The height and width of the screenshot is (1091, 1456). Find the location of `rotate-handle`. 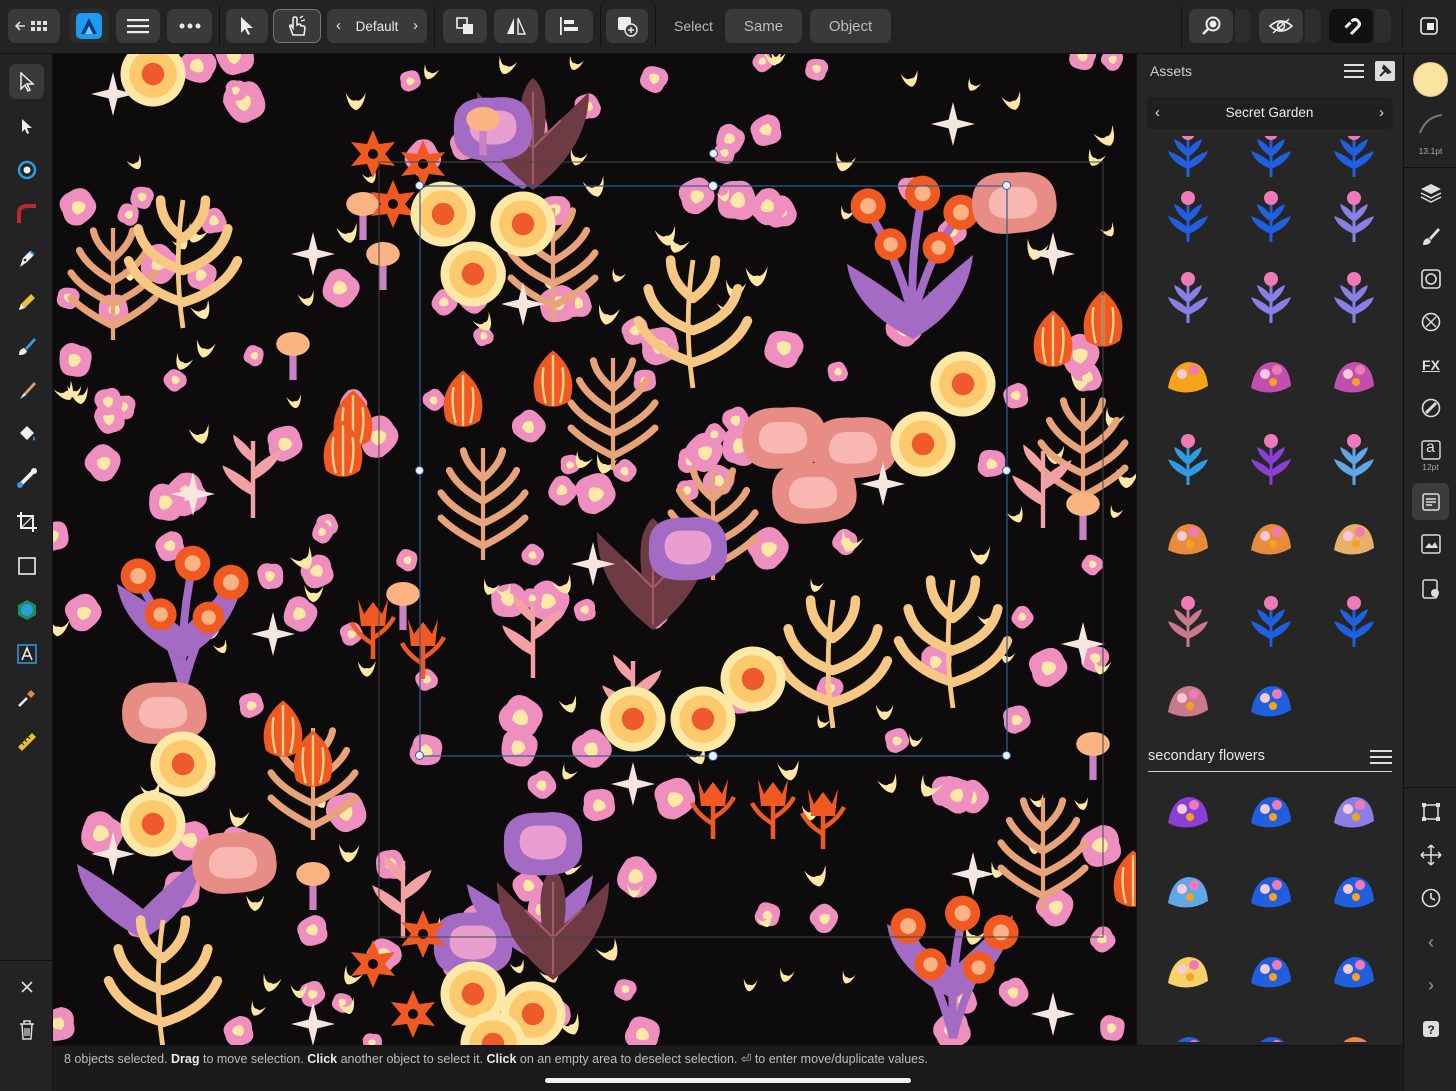

rotate-handle is located at coordinates (713, 153).